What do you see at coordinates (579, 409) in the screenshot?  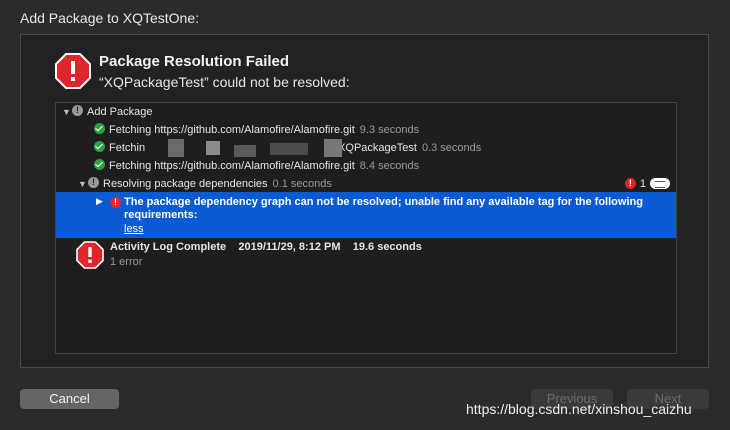 I see `watermark-text: https://blog.csdn.net/xinshou_caizhu` at bounding box center [579, 409].